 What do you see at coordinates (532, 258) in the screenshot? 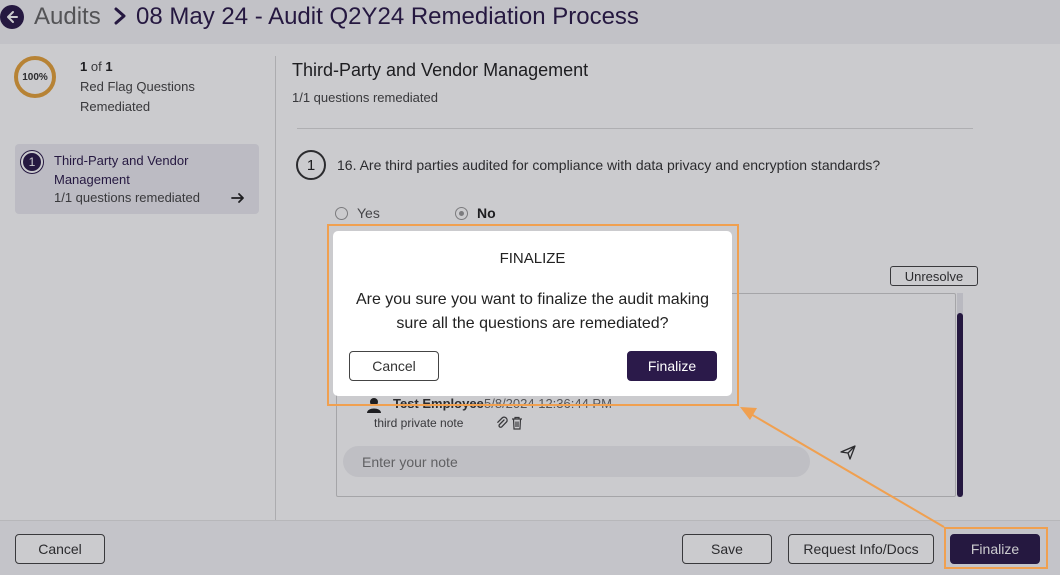
I see `dialog-title: FINALIZE` at bounding box center [532, 258].